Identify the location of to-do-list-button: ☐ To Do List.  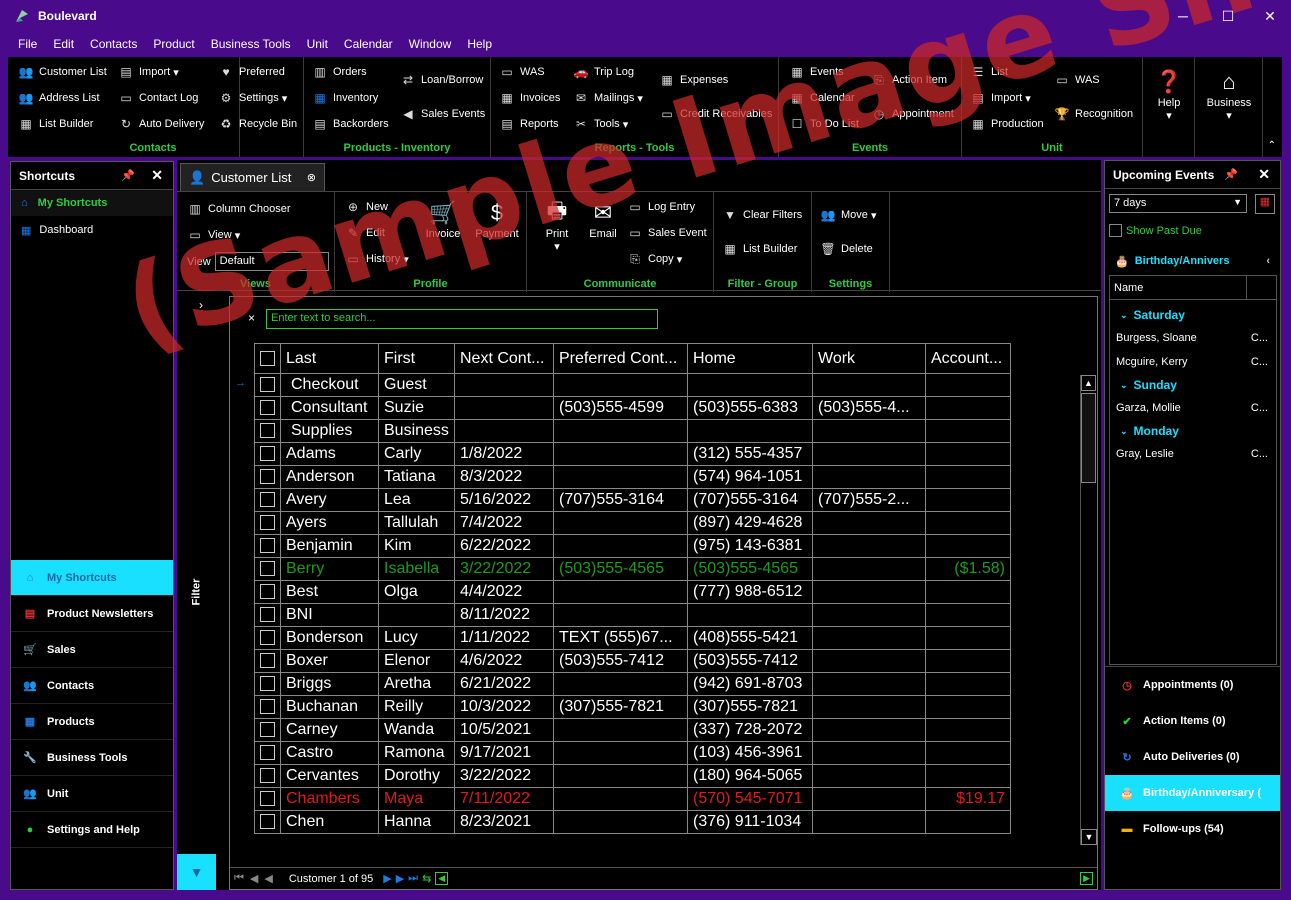
(824, 124).